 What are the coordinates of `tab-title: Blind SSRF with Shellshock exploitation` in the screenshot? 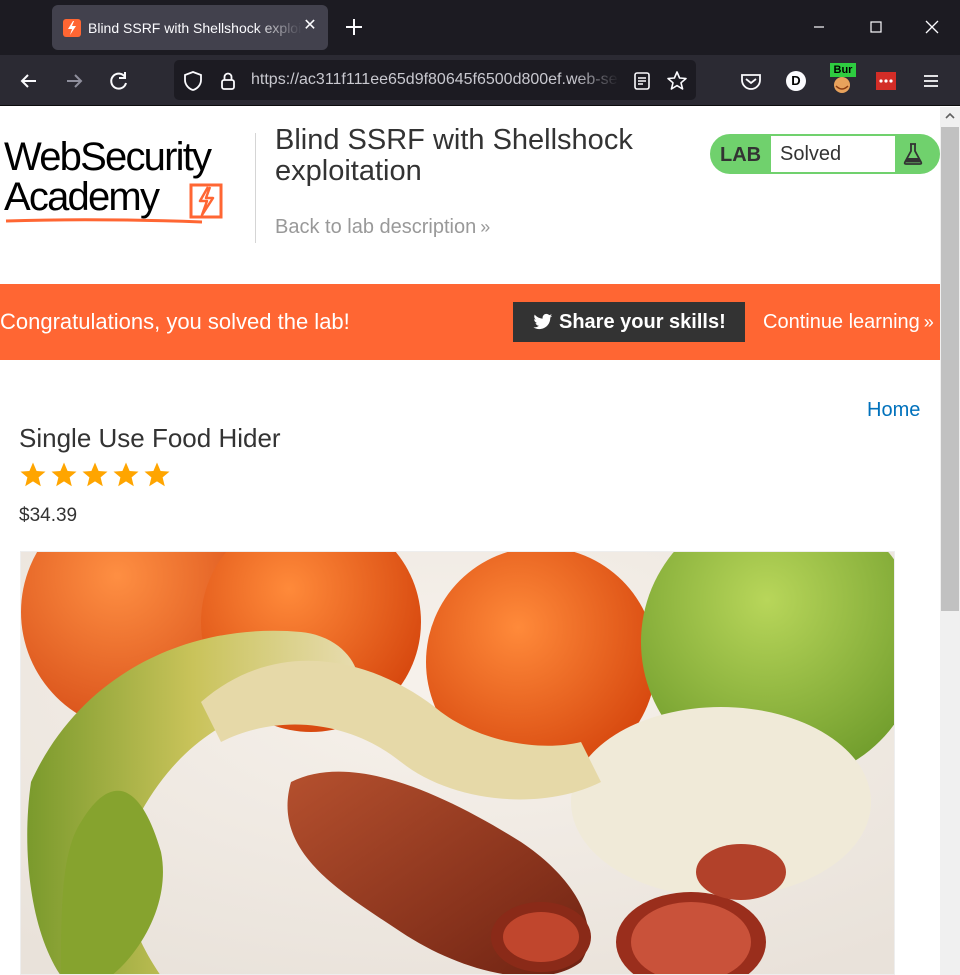 It's located at (195, 28).